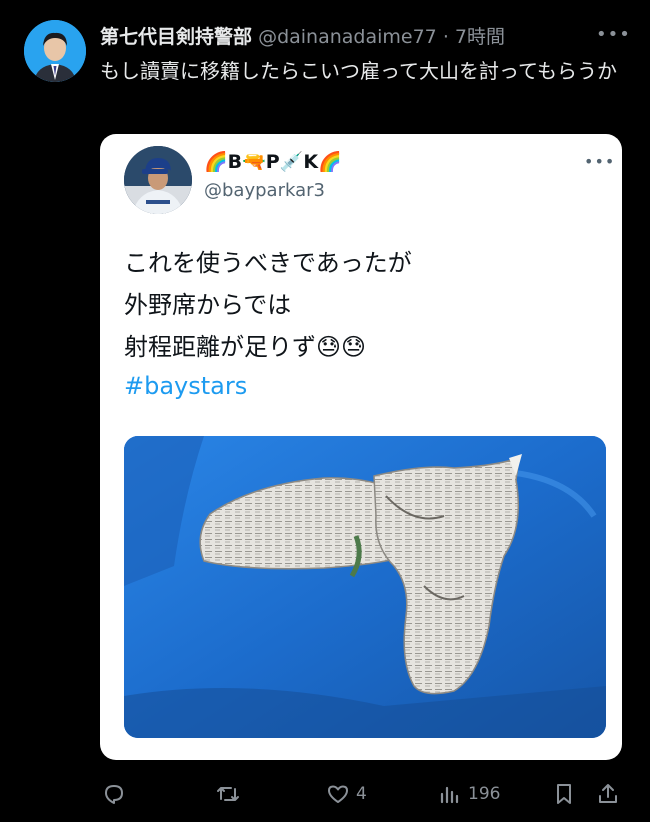 This screenshot has width=650, height=822. I want to click on author-handle: @dainanadaime77, so click(347, 37).